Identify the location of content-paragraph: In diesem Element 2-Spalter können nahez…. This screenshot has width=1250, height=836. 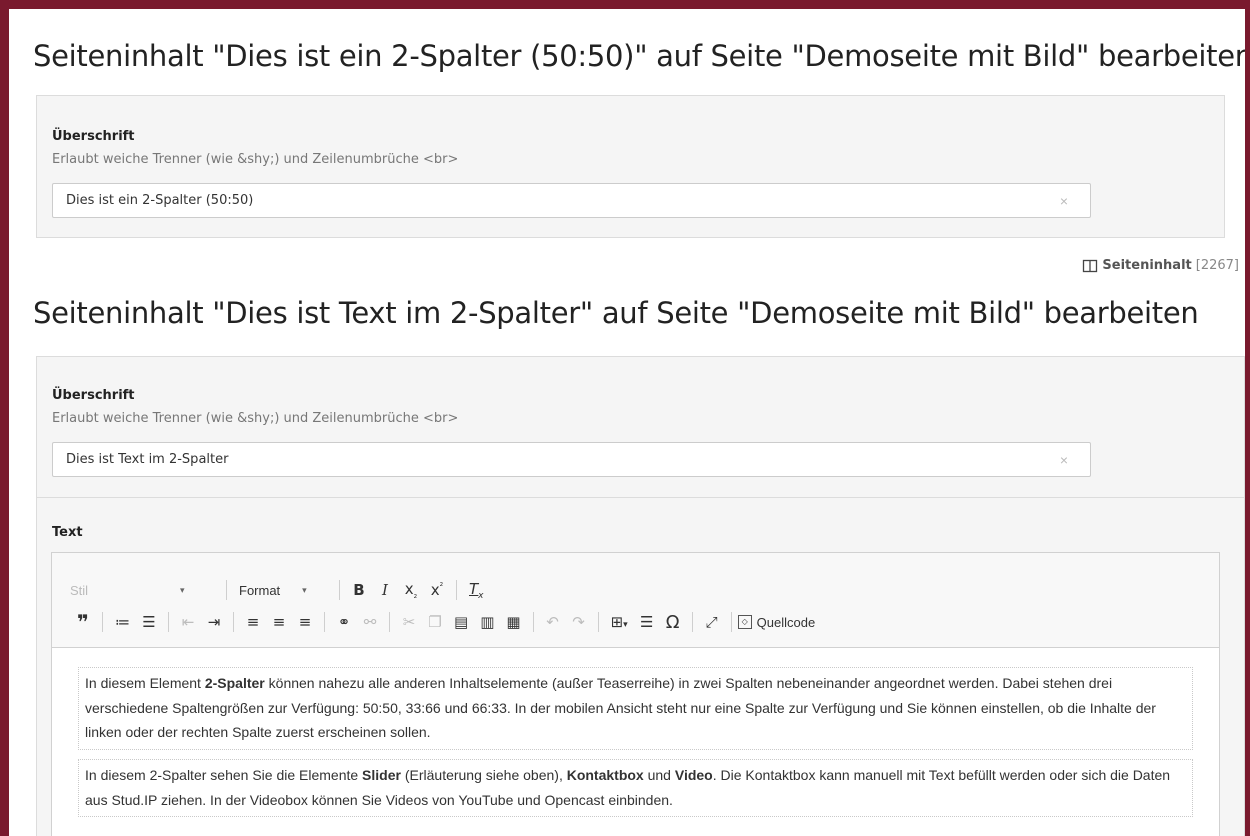
(635, 708).